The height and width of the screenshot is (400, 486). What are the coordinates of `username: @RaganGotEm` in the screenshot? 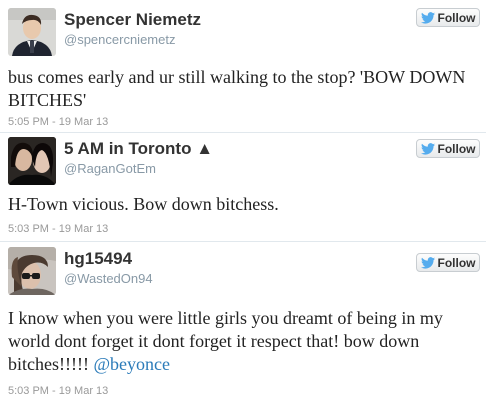 It's located at (110, 168).